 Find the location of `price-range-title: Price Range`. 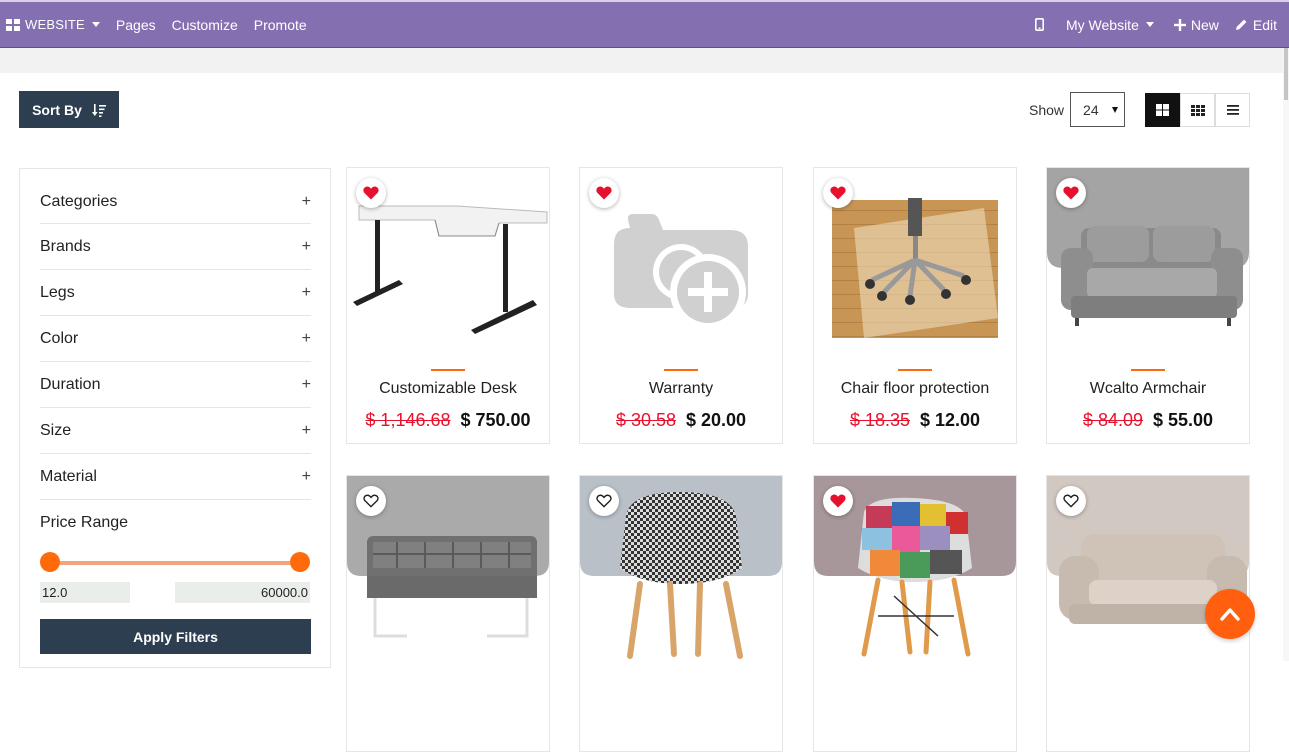

price-range-title: Price Range is located at coordinates (84, 522).